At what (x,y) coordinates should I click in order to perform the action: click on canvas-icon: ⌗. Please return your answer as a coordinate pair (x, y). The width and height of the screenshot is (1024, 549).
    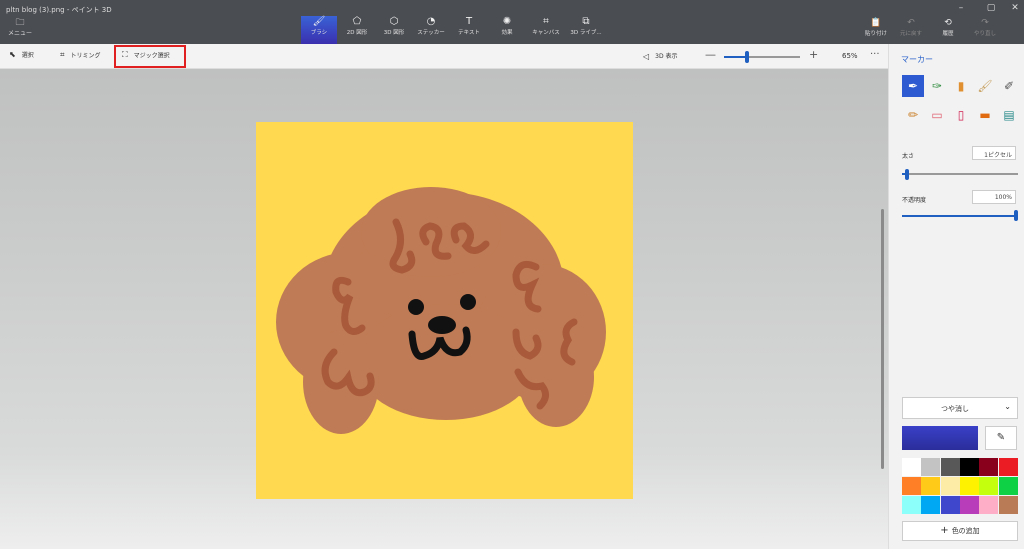
    Looking at the image, I should click on (546, 21).